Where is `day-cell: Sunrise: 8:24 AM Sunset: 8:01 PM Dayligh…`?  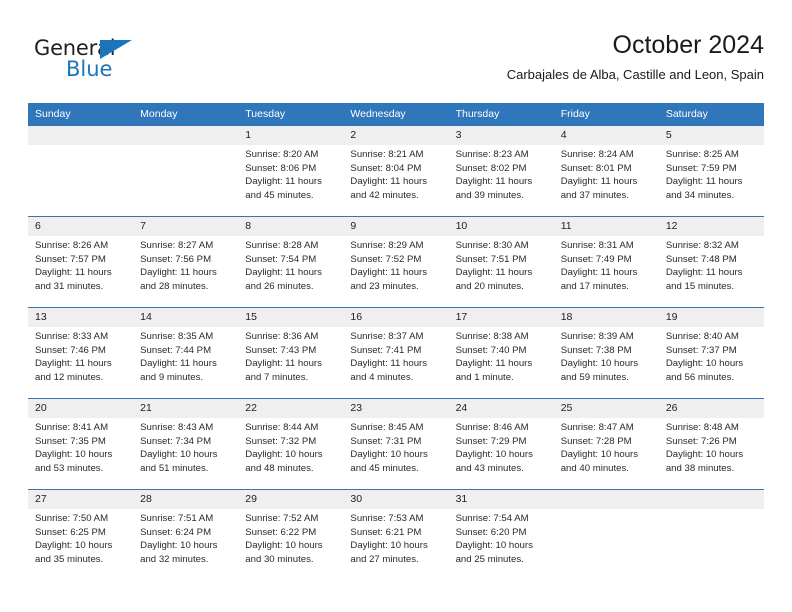
day-cell: Sunrise: 8:24 AM Sunset: 8:01 PM Dayligh… is located at coordinates (606, 180).